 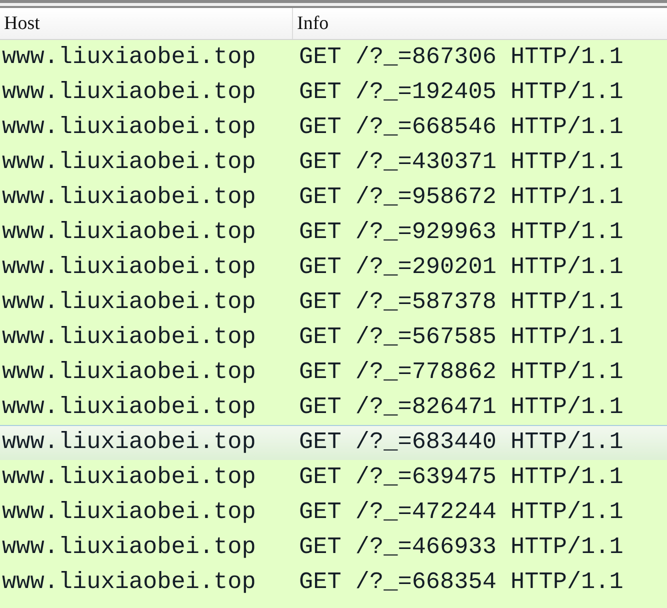 What do you see at coordinates (461, 548) in the screenshot?
I see `table-cell-text: GET /?_=466933 HTTP/1.1` at bounding box center [461, 548].